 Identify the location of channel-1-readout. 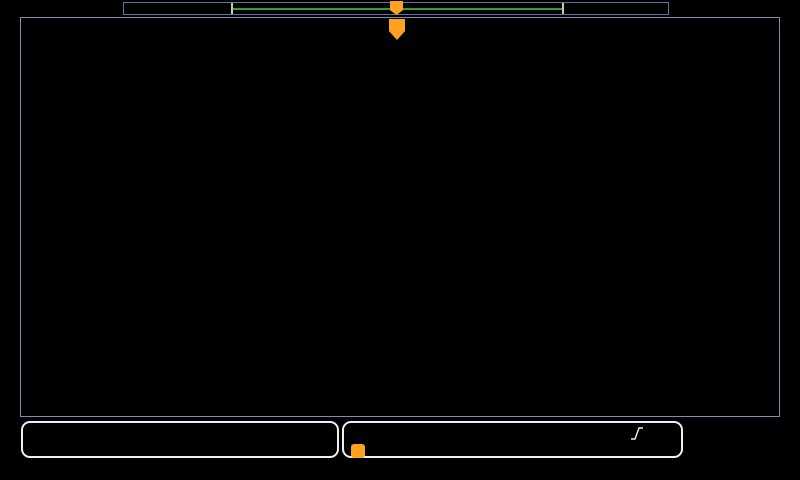
(64, 433).